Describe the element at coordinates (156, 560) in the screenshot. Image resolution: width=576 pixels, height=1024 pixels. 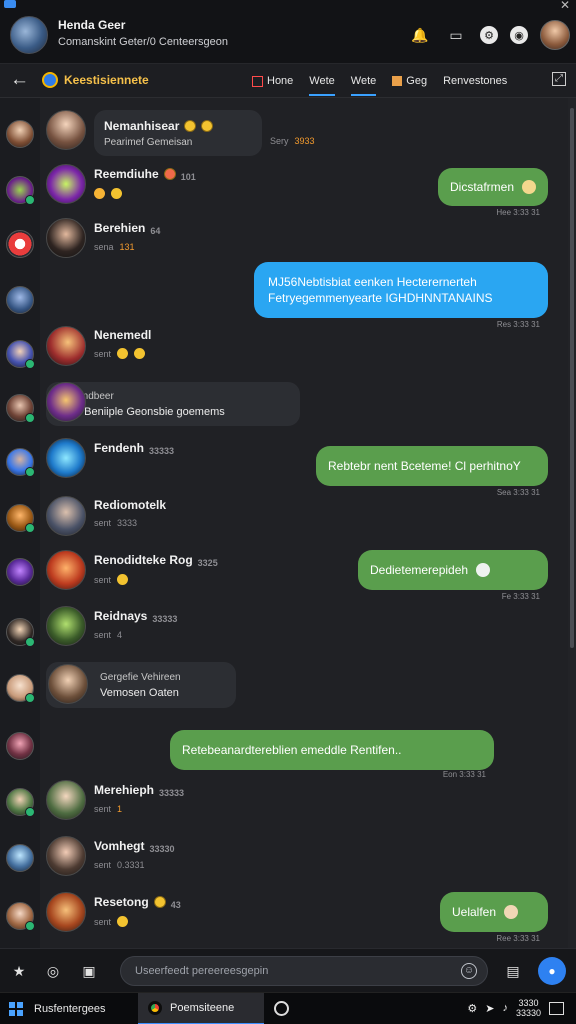
I see `sender-name: Renodidteke Rog 3325` at that location.